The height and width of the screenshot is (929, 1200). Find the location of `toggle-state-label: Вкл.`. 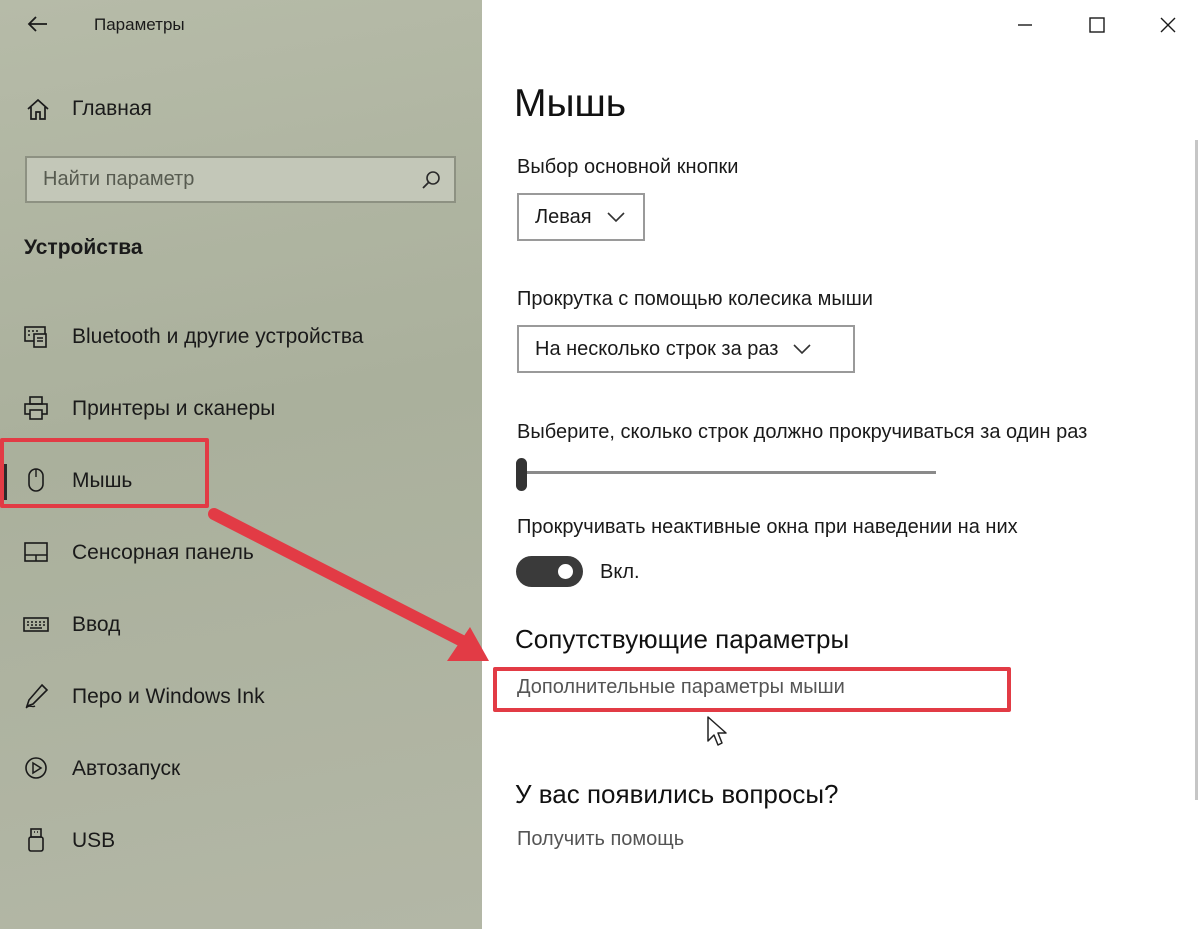

toggle-state-label: Вкл. is located at coordinates (620, 572).